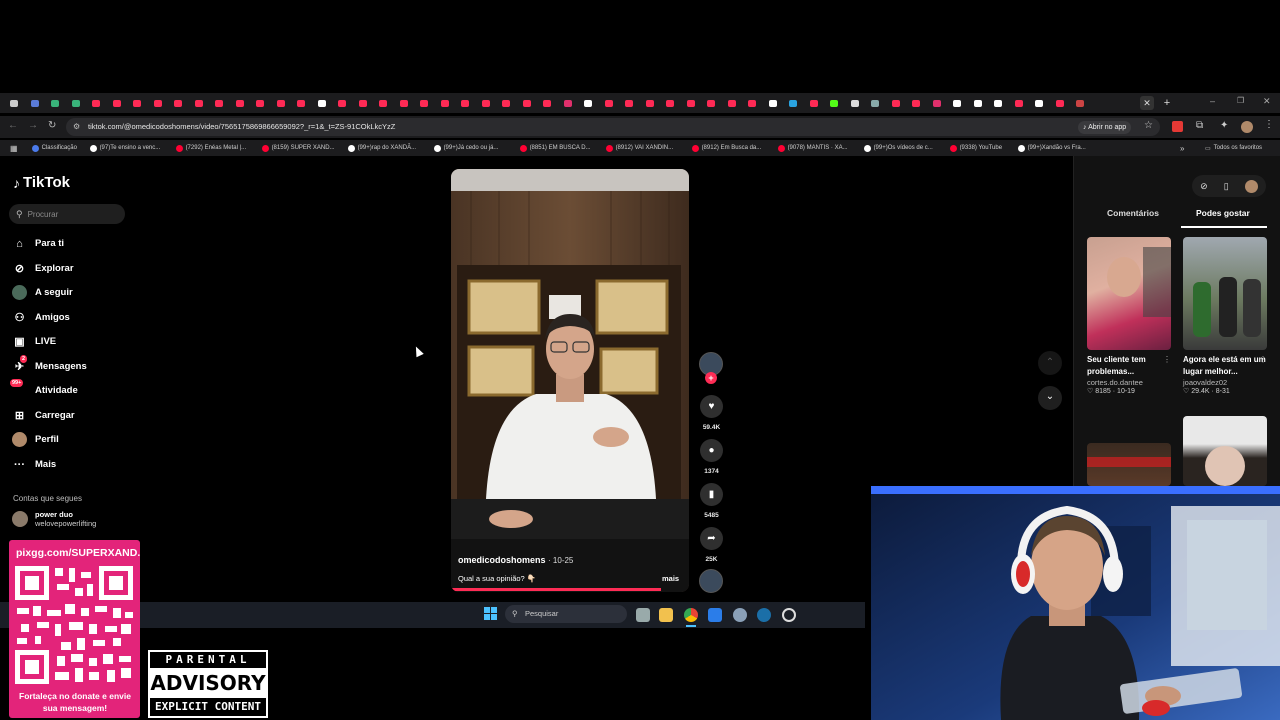 The width and height of the screenshot is (1280, 720). Describe the element at coordinates (14, 148) in the screenshot. I see `apps-grid-icon: ▦` at that location.